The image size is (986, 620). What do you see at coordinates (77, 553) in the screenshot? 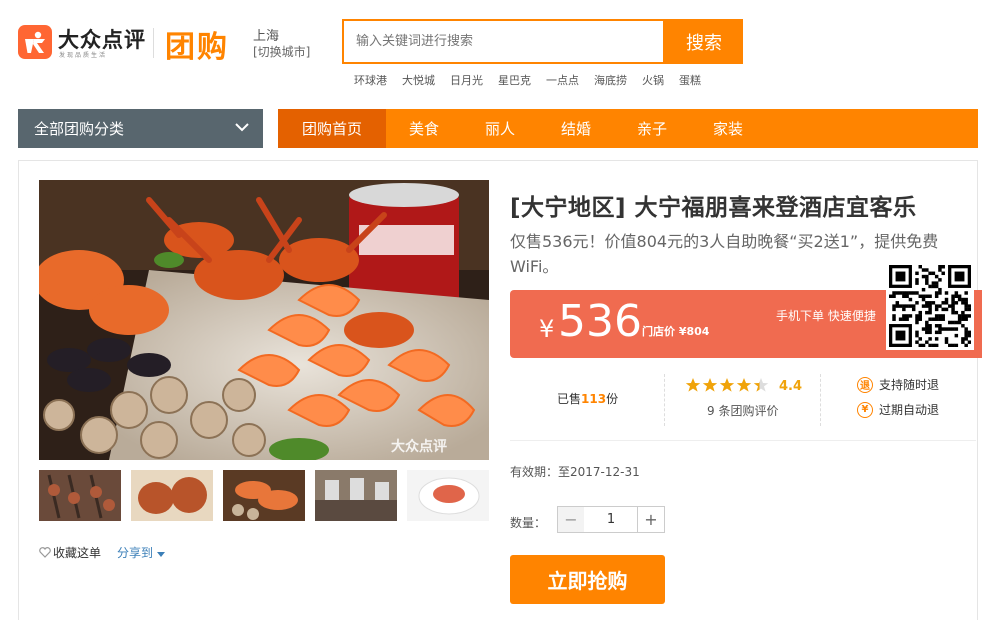
I see `favorite-label: 收藏这单` at bounding box center [77, 553].